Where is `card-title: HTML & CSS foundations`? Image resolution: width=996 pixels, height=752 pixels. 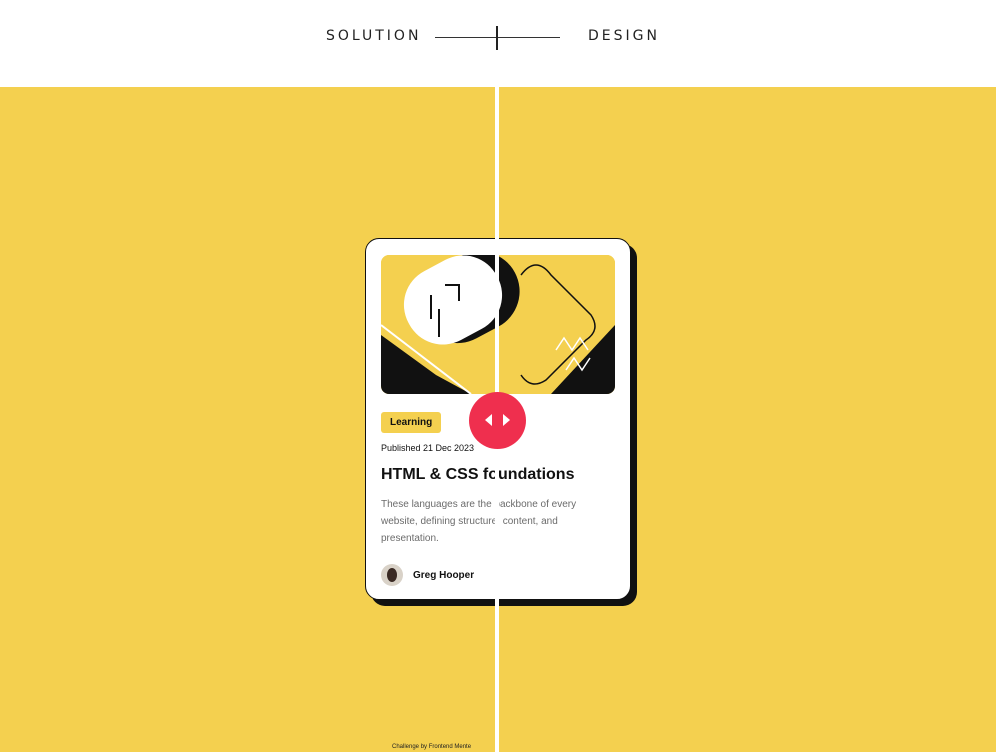 card-title: HTML & CSS foundations is located at coordinates (477, 475).